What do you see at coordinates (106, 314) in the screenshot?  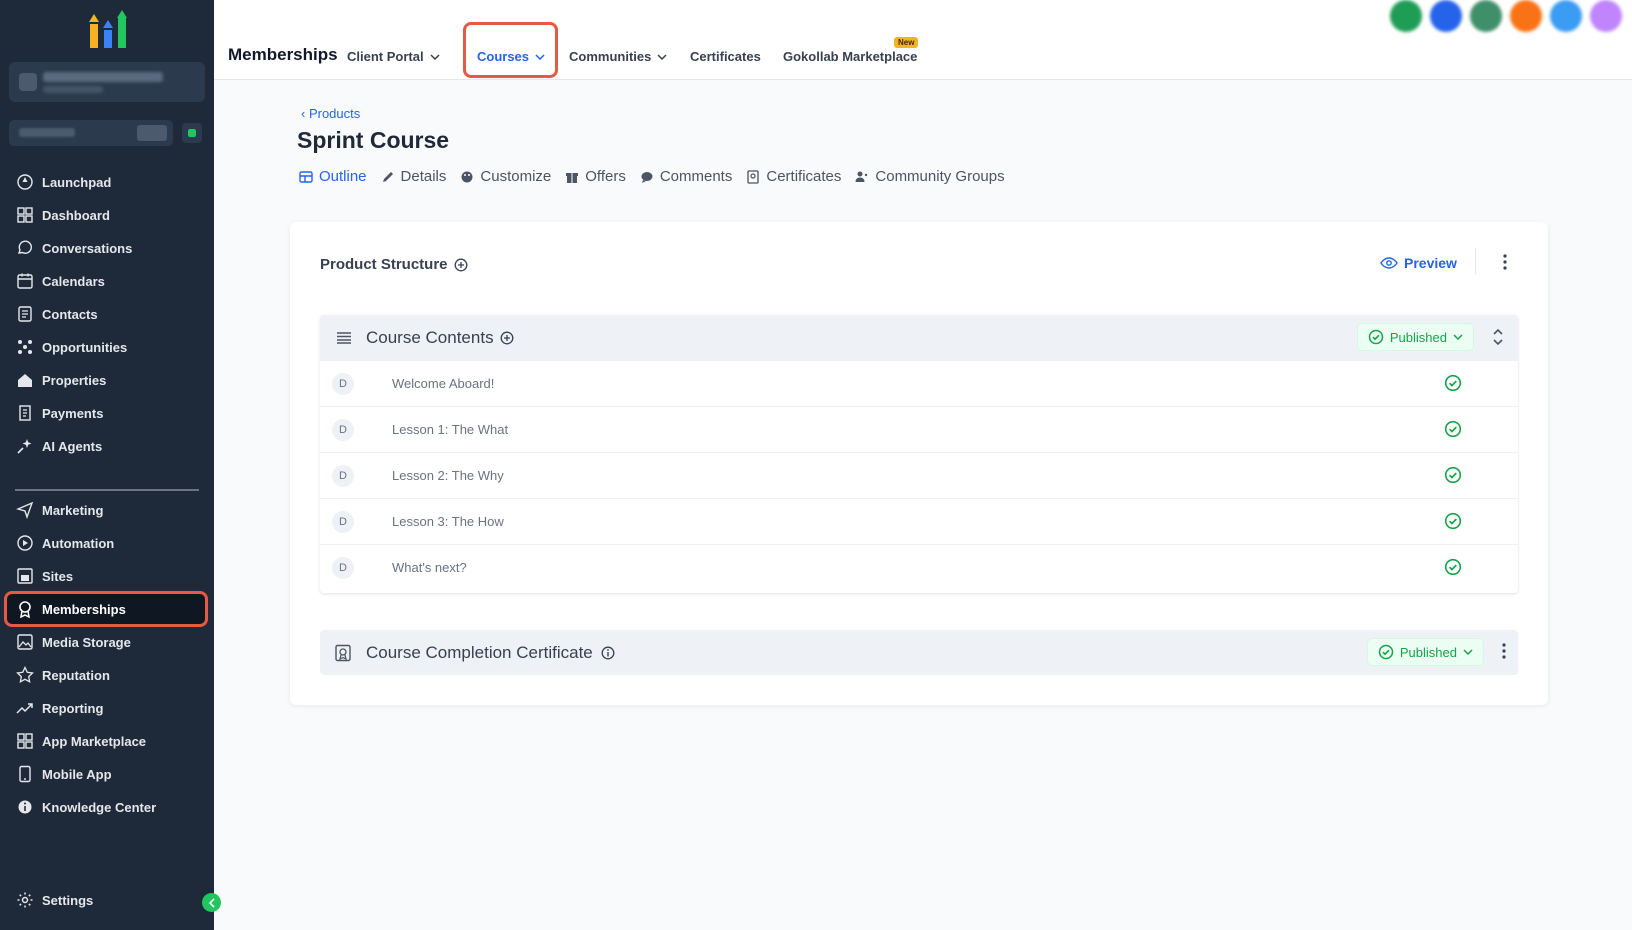 I see `sidebar-item-contacts: Contacts` at bounding box center [106, 314].